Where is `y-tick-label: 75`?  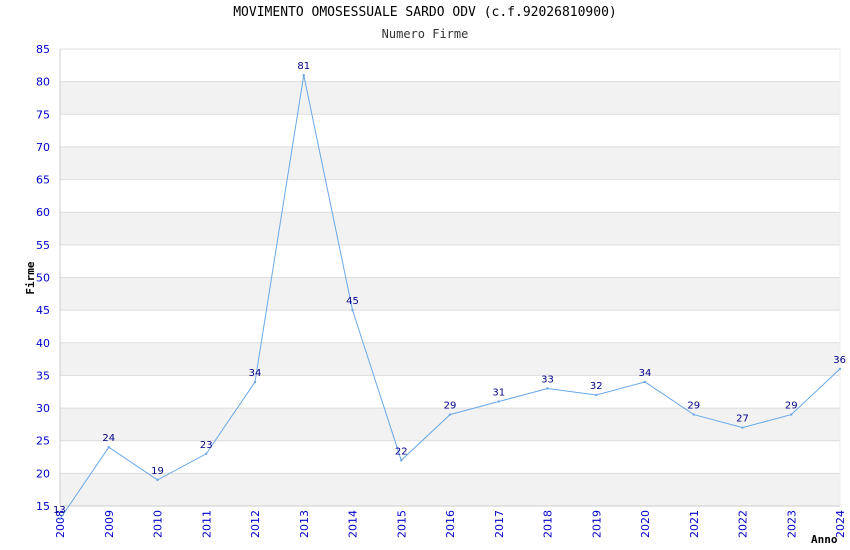 y-tick-label: 75 is located at coordinates (43, 114).